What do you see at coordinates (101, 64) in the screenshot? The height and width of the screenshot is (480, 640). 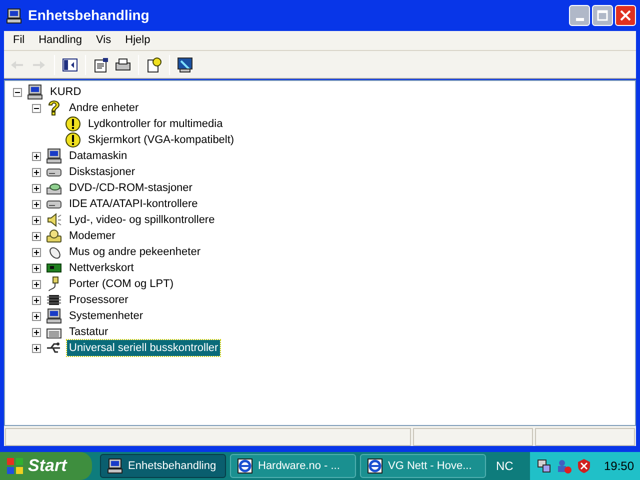 I see `properties-icon` at bounding box center [101, 64].